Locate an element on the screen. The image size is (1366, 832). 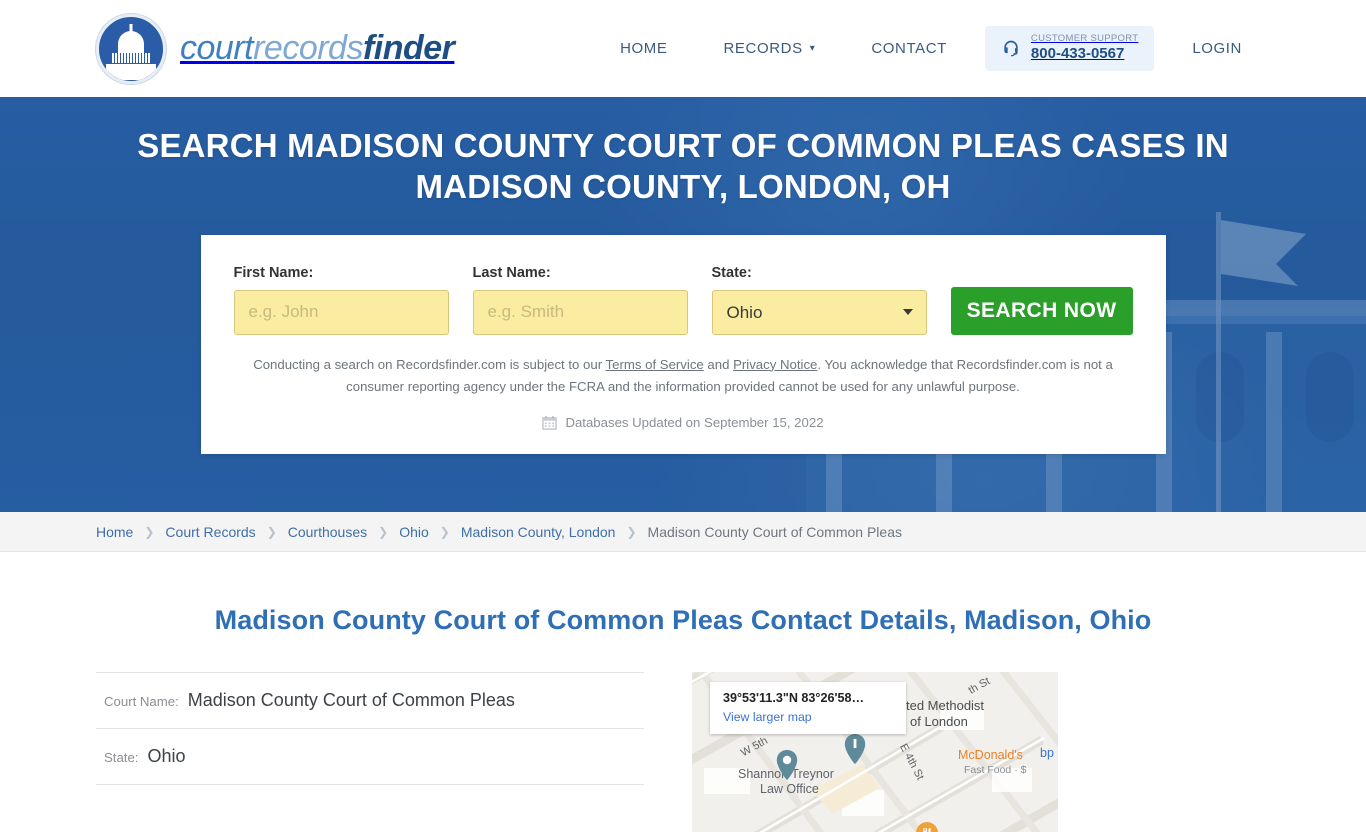
calendar-icon is located at coordinates (550, 422).